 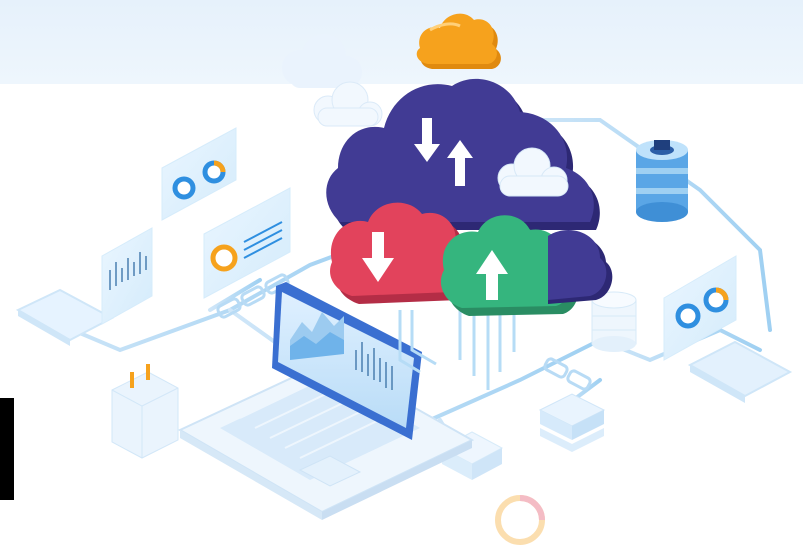 I want to click on bar-chart-panel-left, so click(x=127, y=276).